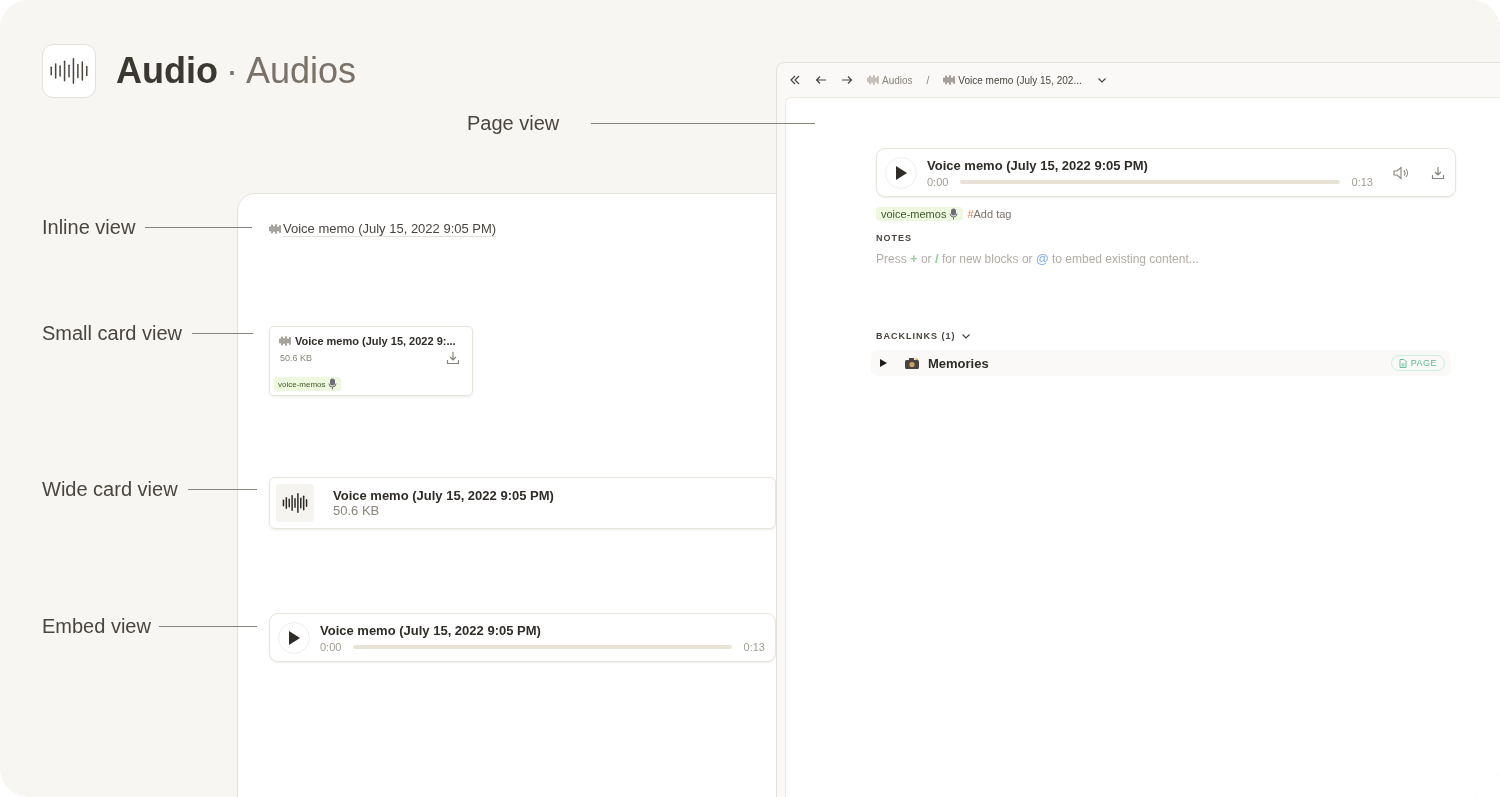 The height and width of the screenshot is (797, 1500). I want to click on page-icon, so click(1402, 363).